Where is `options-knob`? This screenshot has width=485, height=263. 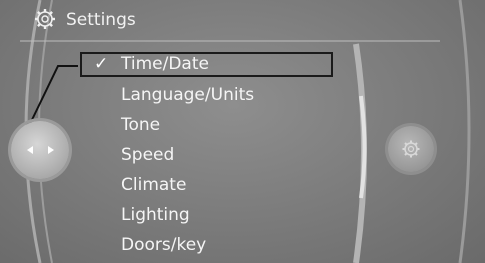 options-knob is located at coordinates (411, 149).